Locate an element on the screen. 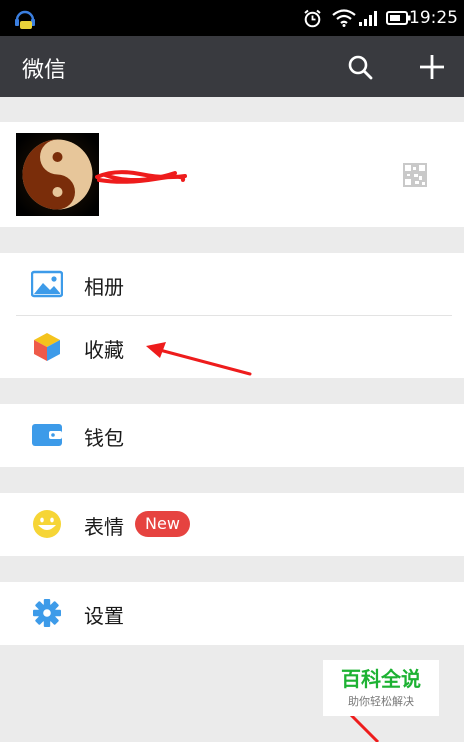 Image resolution: width=464 pixels, height=742 pixels. menu-item-wallet: 钱包 is located at coordinates (232, 435).